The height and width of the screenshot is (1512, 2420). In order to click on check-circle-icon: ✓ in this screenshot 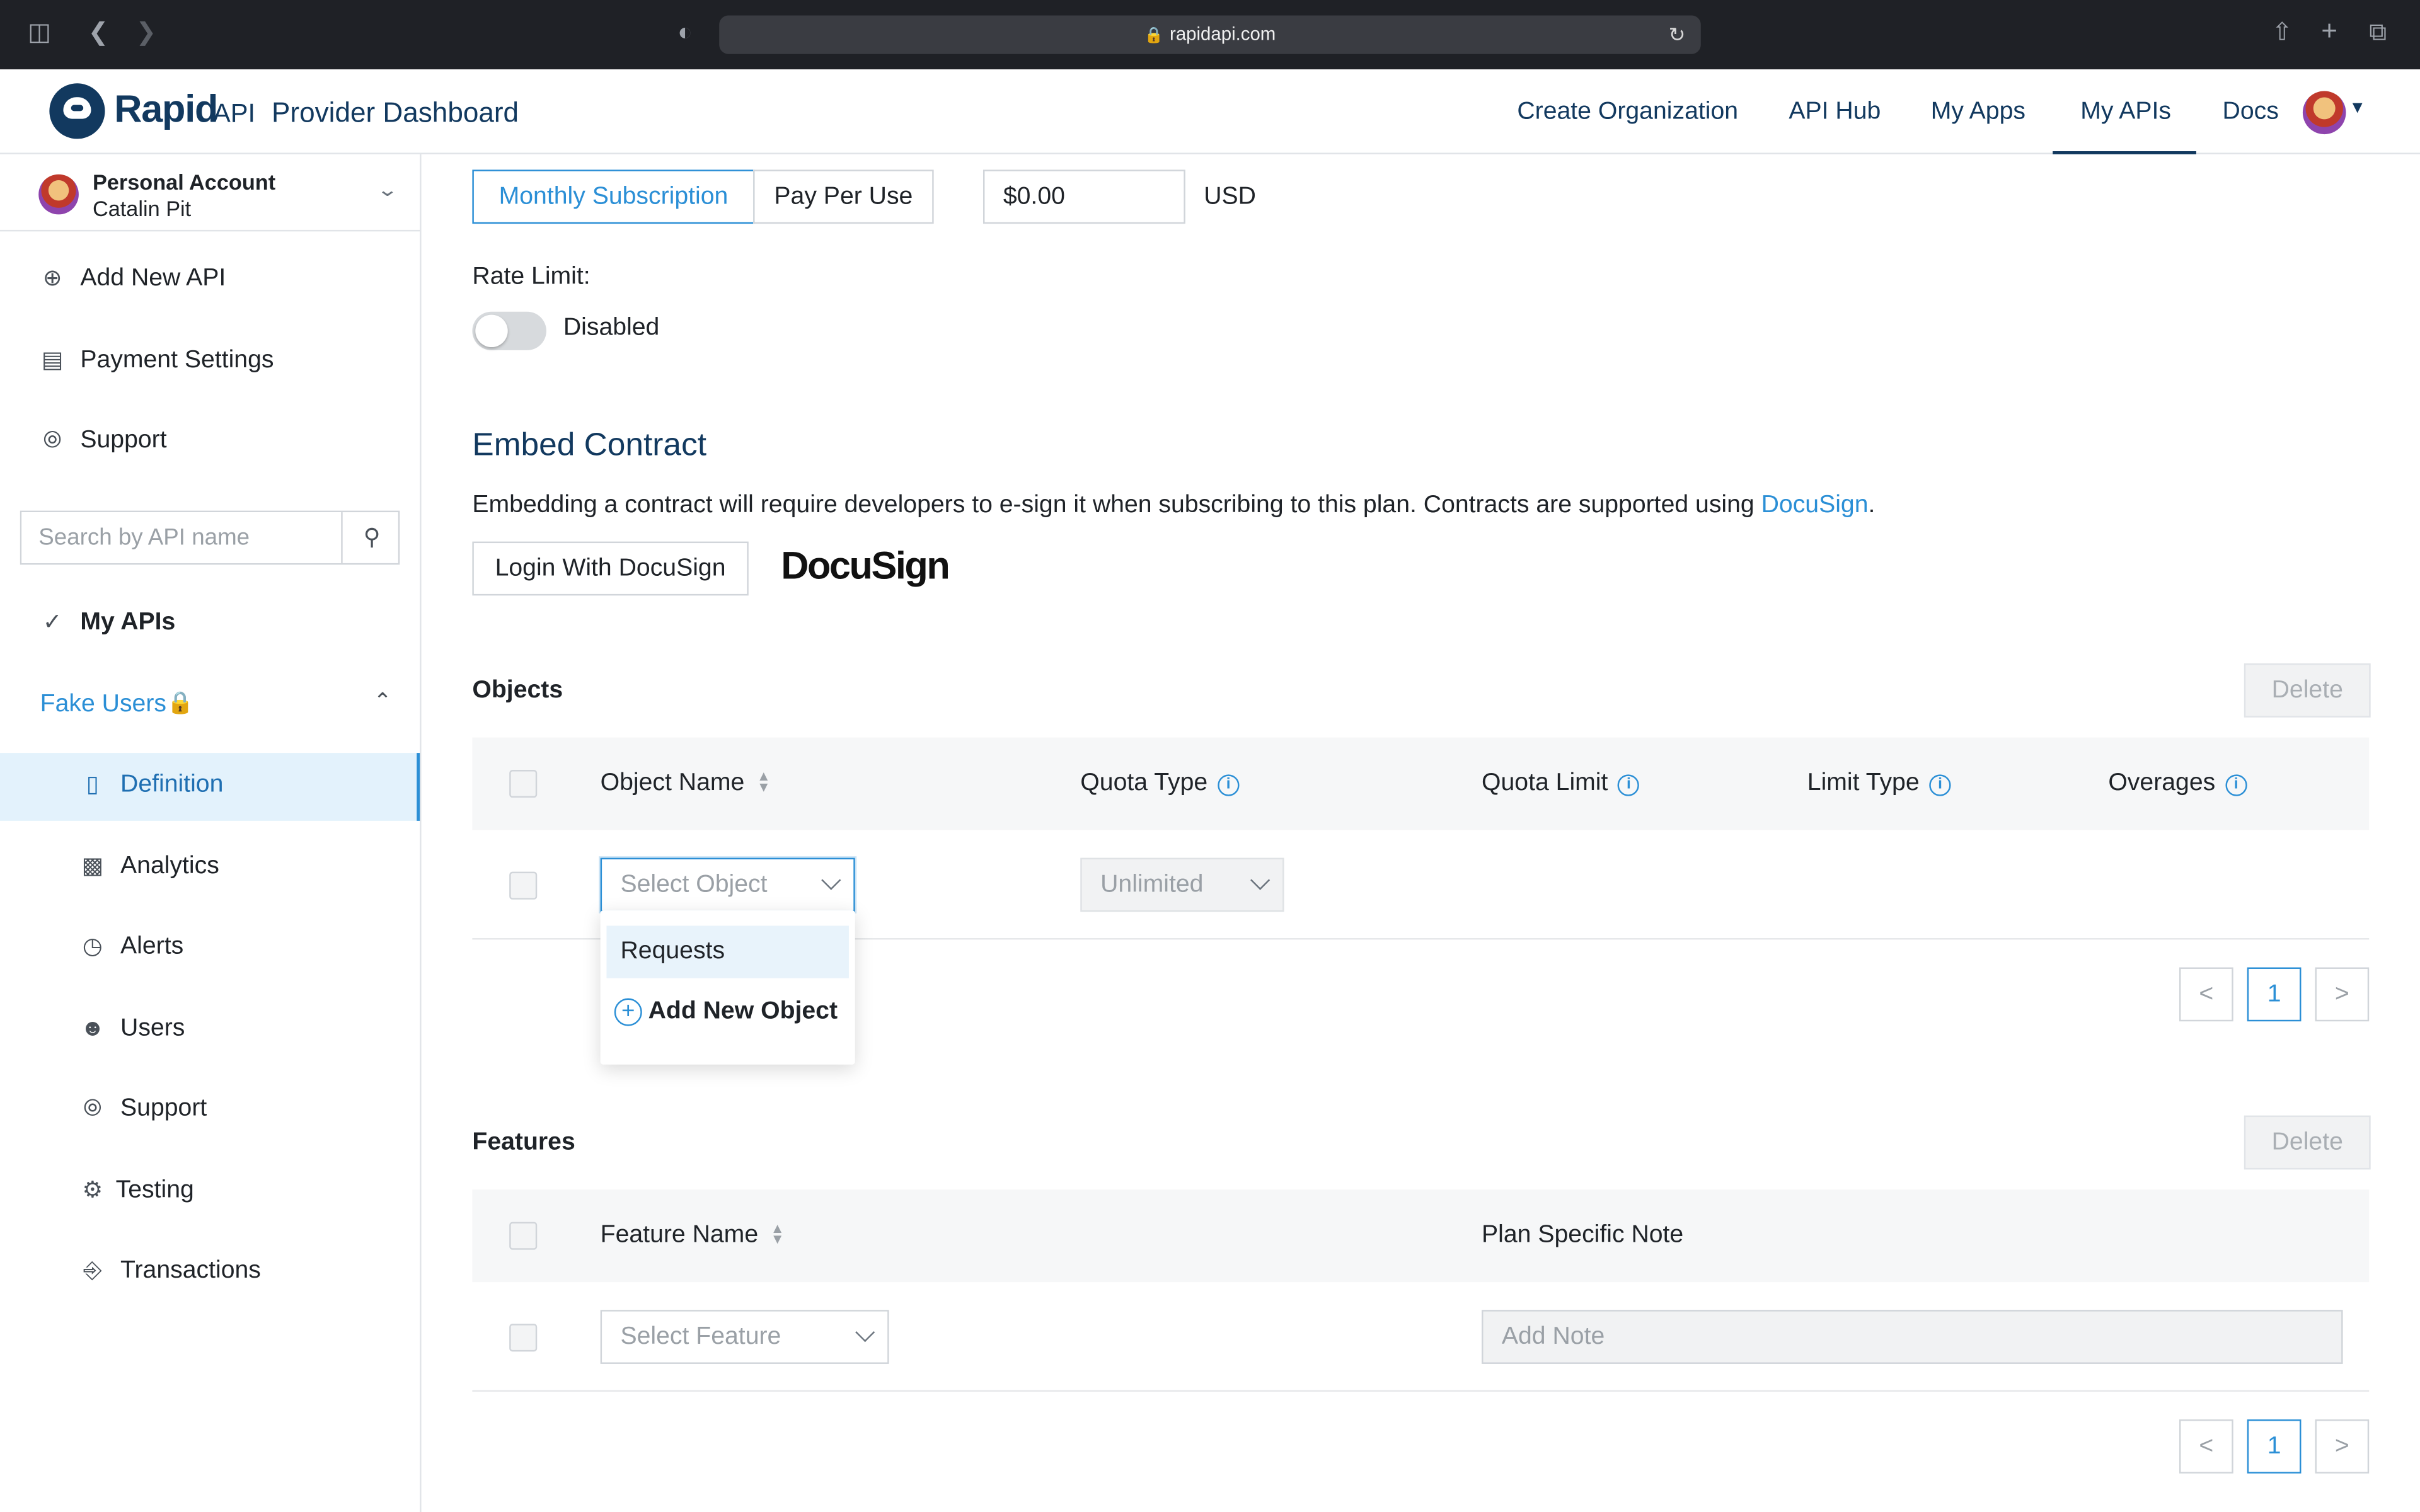, I will do `click(52, 622)`.